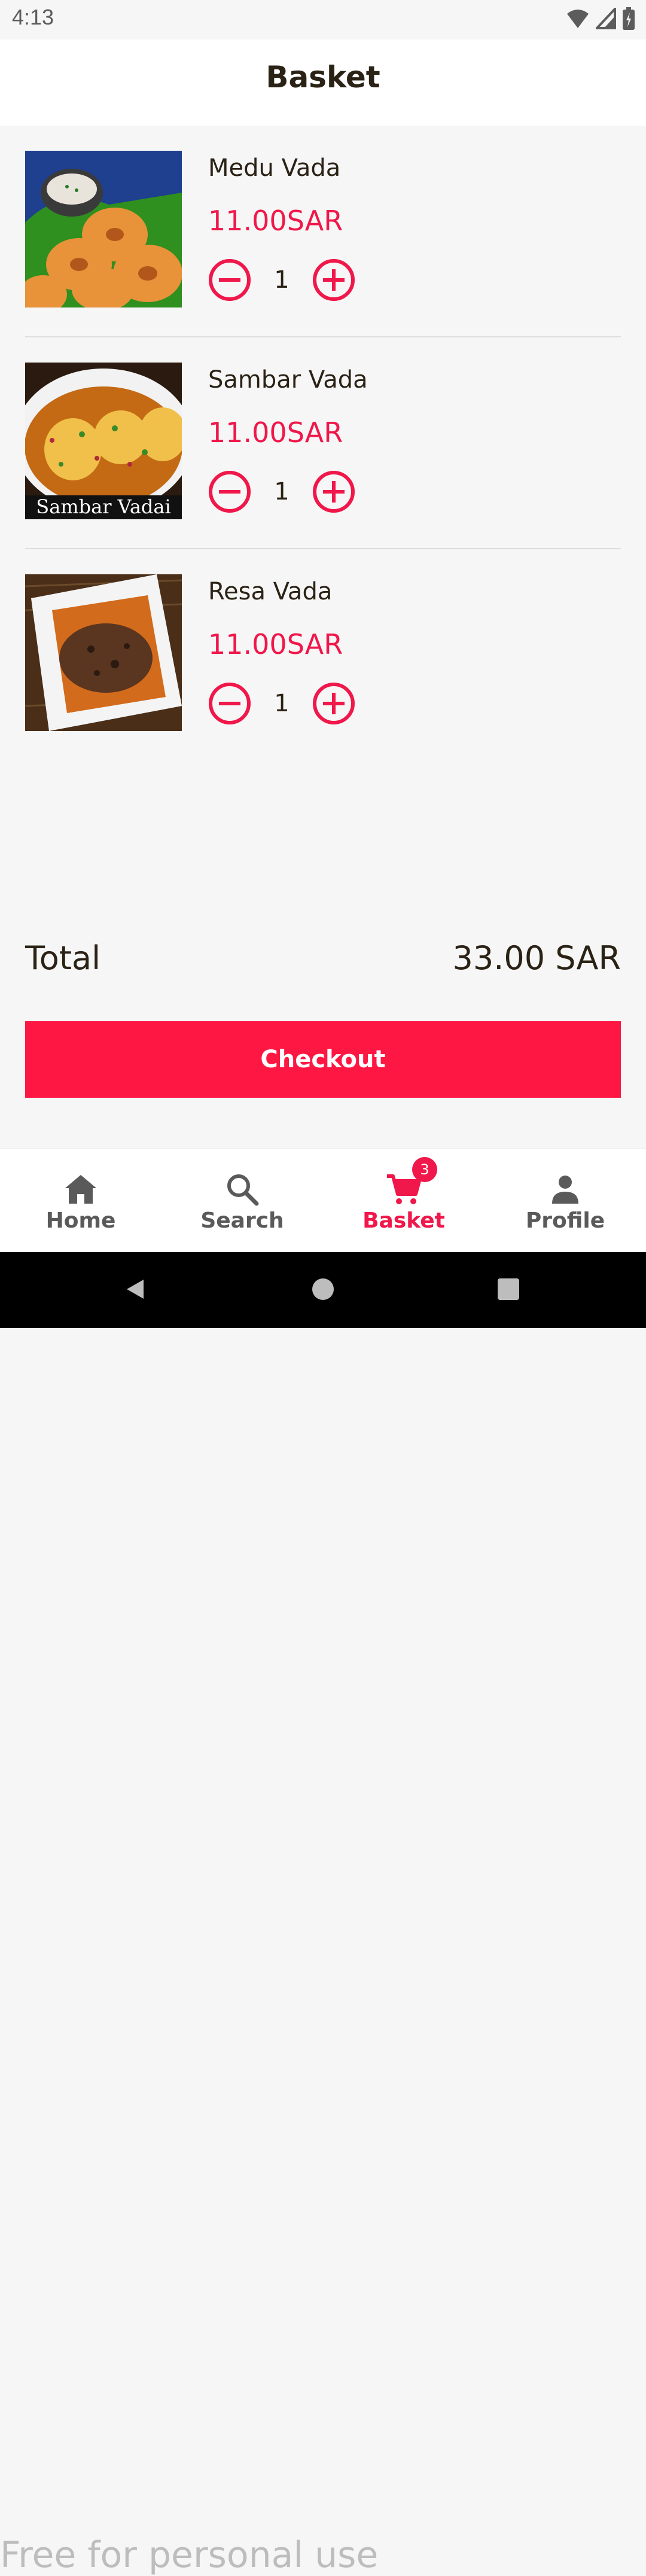  I want to click on status-bar: 4:13, so click(323, 19).